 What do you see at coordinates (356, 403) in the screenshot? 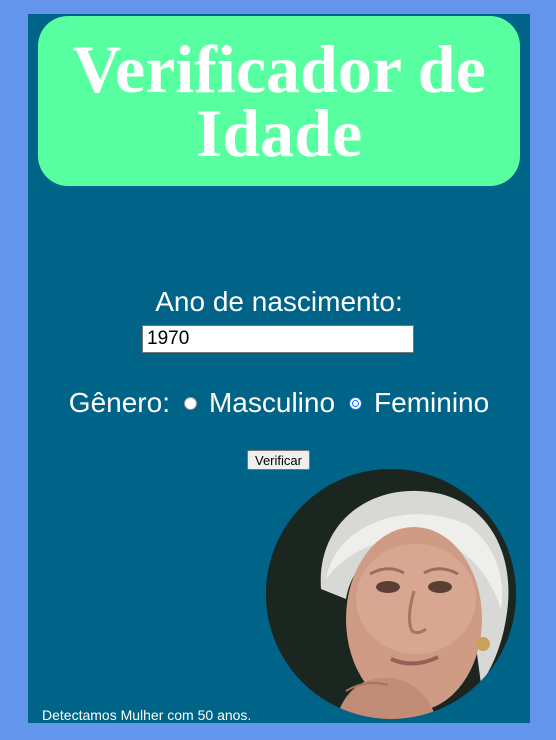
I see `gender-radio-female` at bounding box center [356, 403].